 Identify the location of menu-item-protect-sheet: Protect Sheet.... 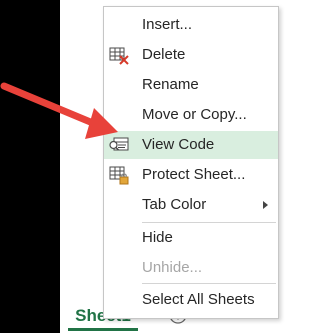
(191, 175).